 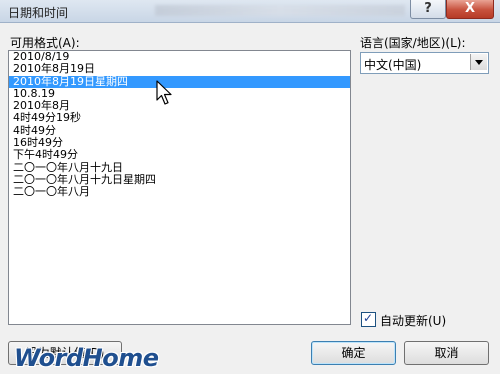 What do you see at coordinates (164, 92) in the screenshot?
I see `mouse-pointer-icon` at bounding box center [164, 92].